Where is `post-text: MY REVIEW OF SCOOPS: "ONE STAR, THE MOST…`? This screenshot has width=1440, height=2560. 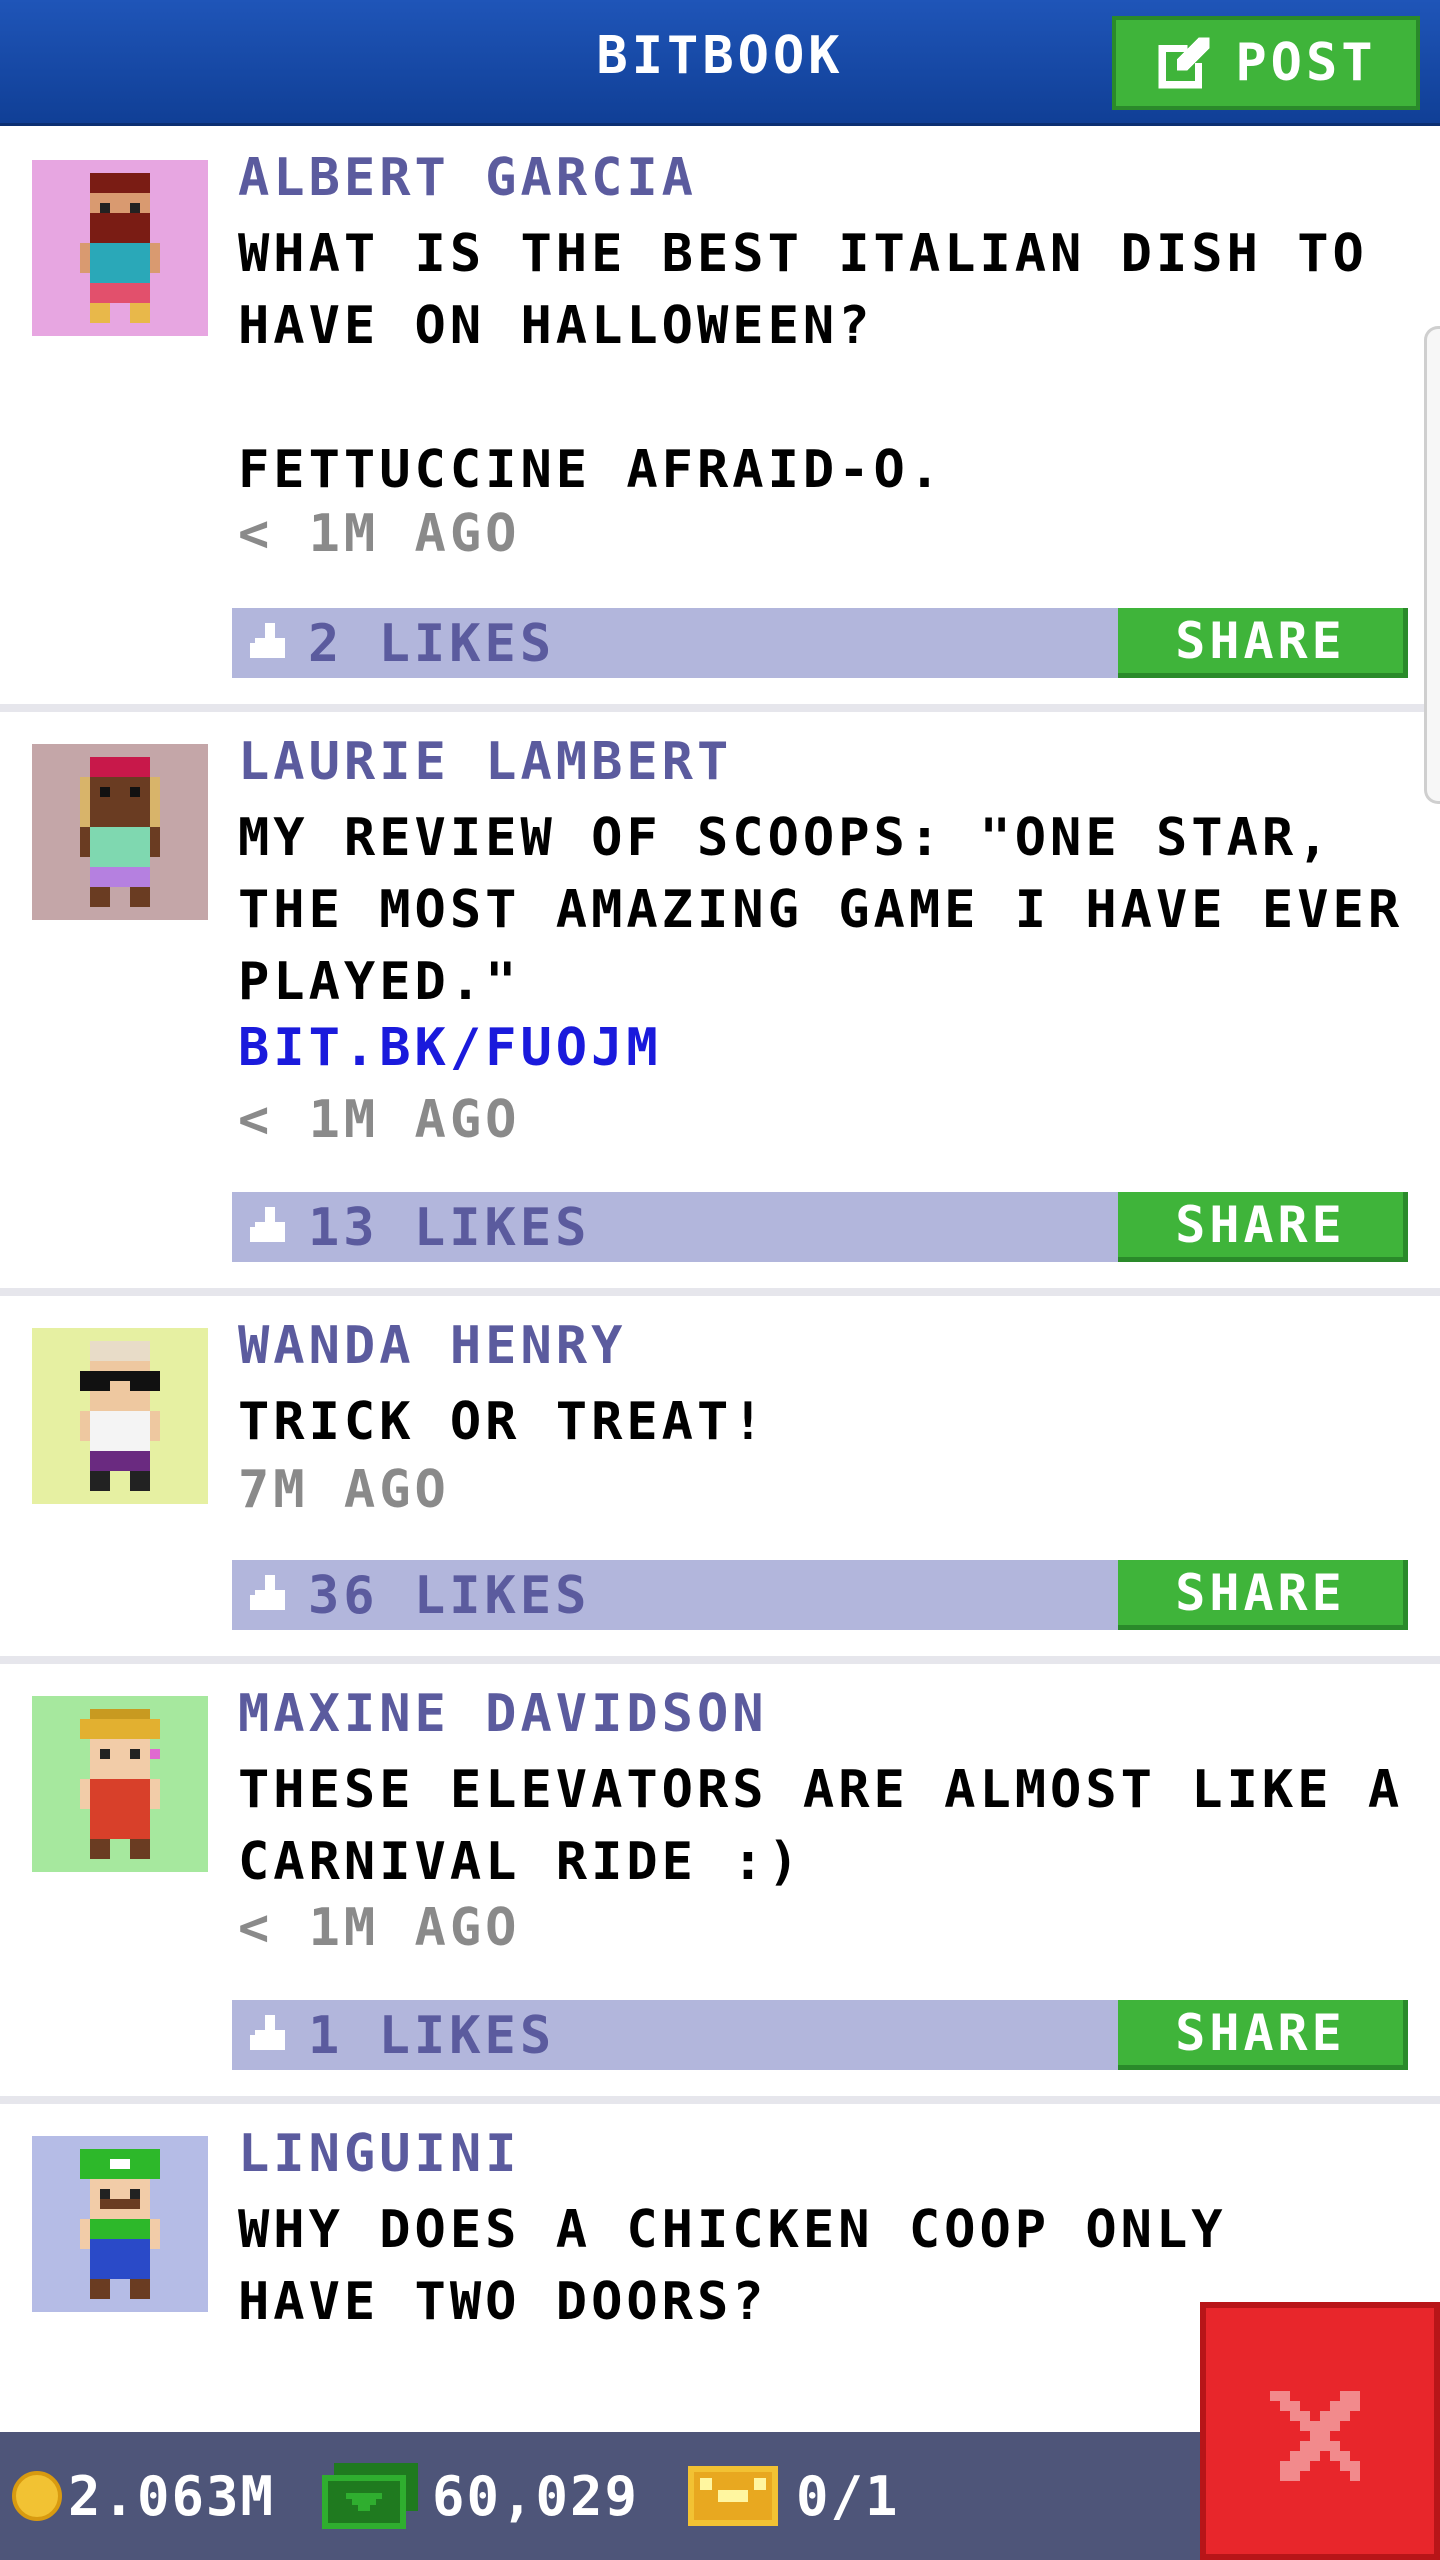 post-text: MY REVIEW OF SCOOPS: "ONE STAR, THE MOST… is located at coordinates (821, 910).